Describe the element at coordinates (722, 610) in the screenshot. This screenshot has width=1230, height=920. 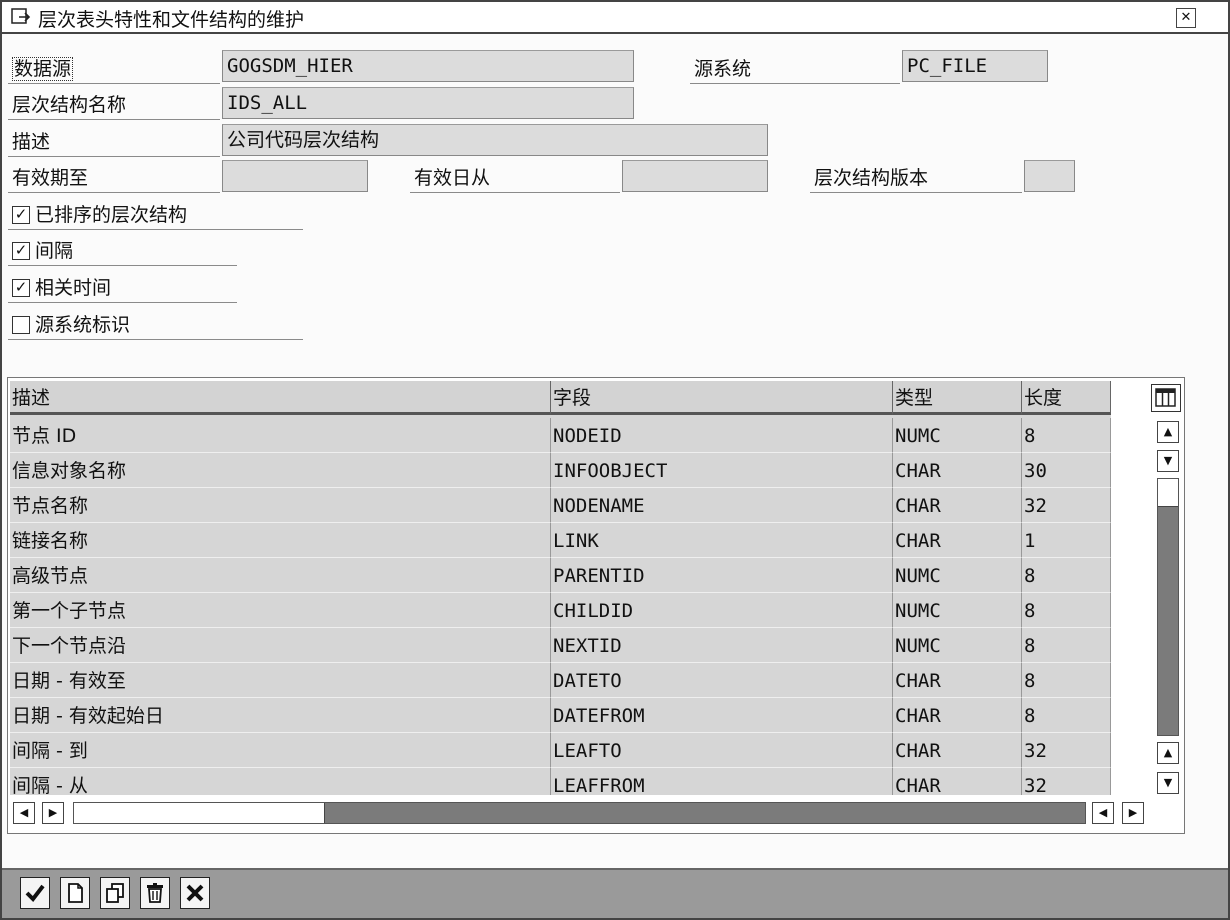
I see `cell-field: CHILDID` at that location.